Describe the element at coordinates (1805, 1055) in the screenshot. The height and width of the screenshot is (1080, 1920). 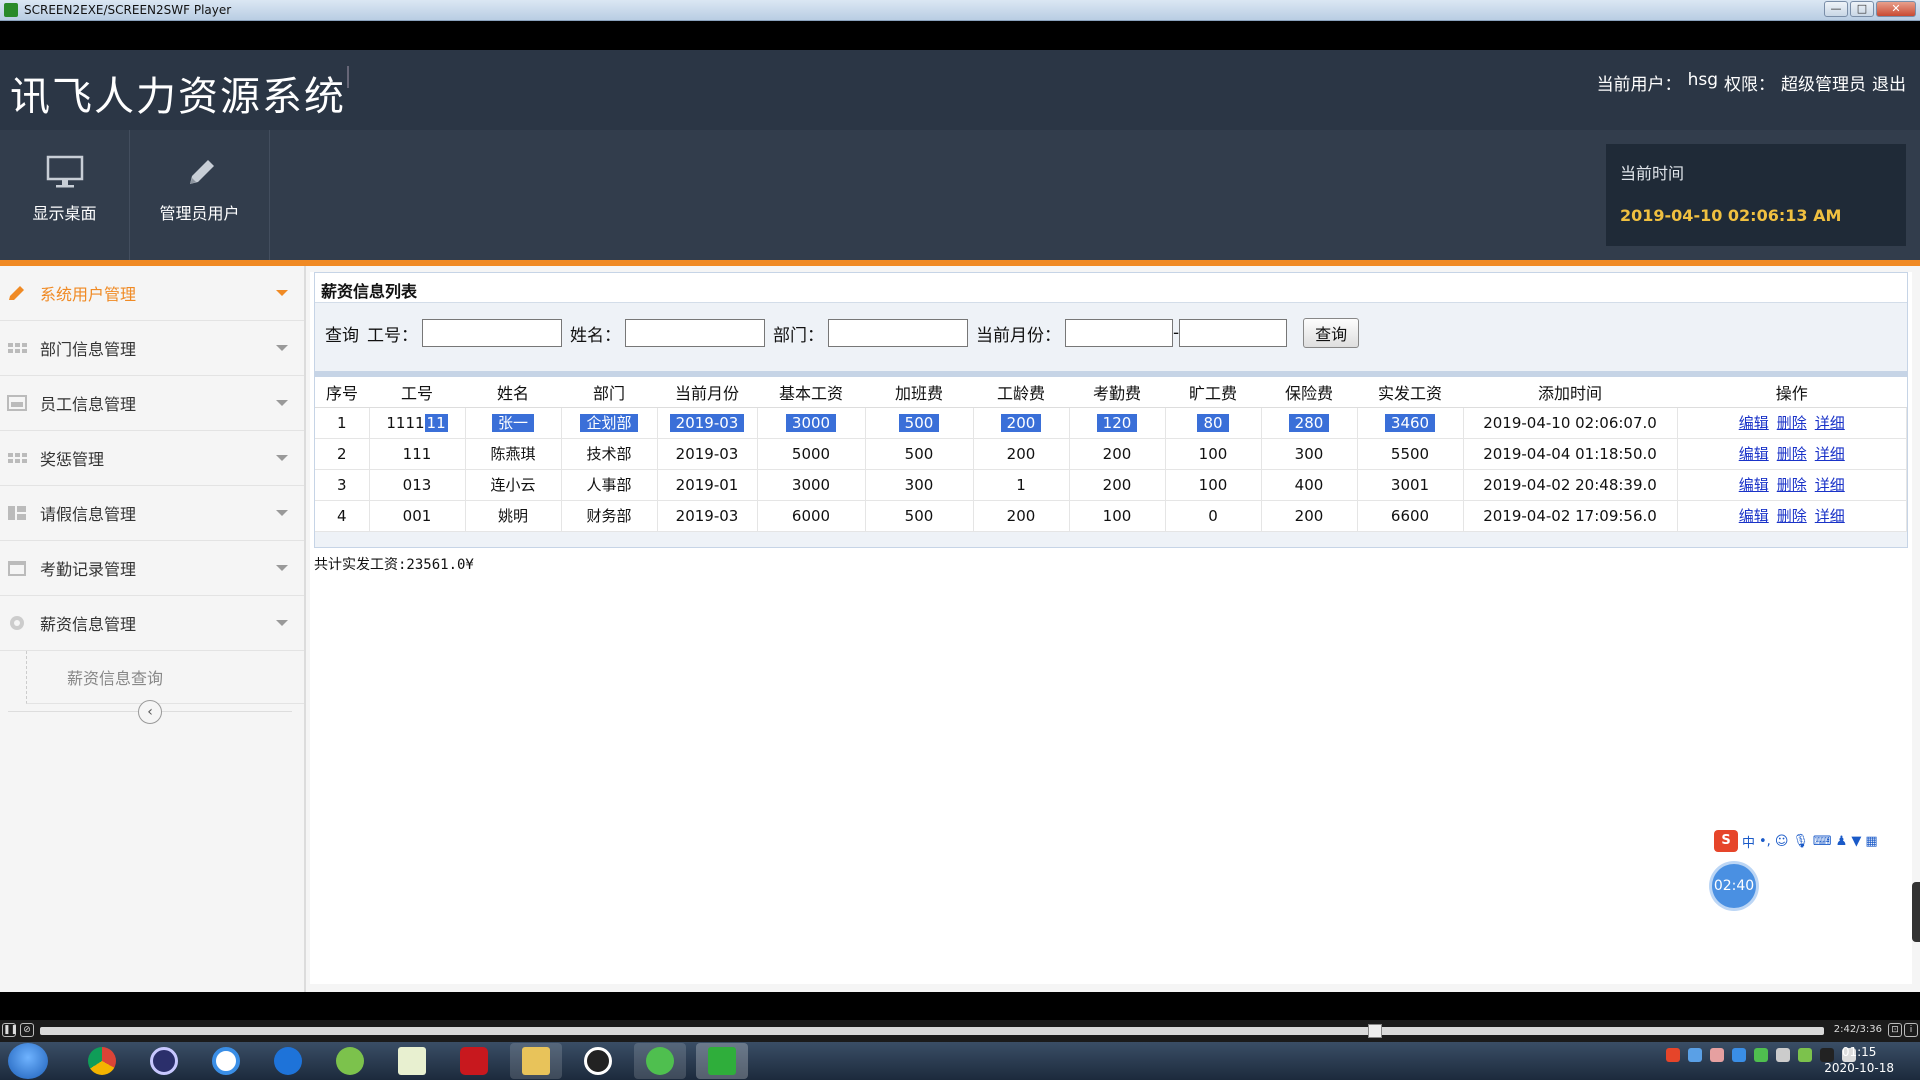
I see `network-icon` at that location.